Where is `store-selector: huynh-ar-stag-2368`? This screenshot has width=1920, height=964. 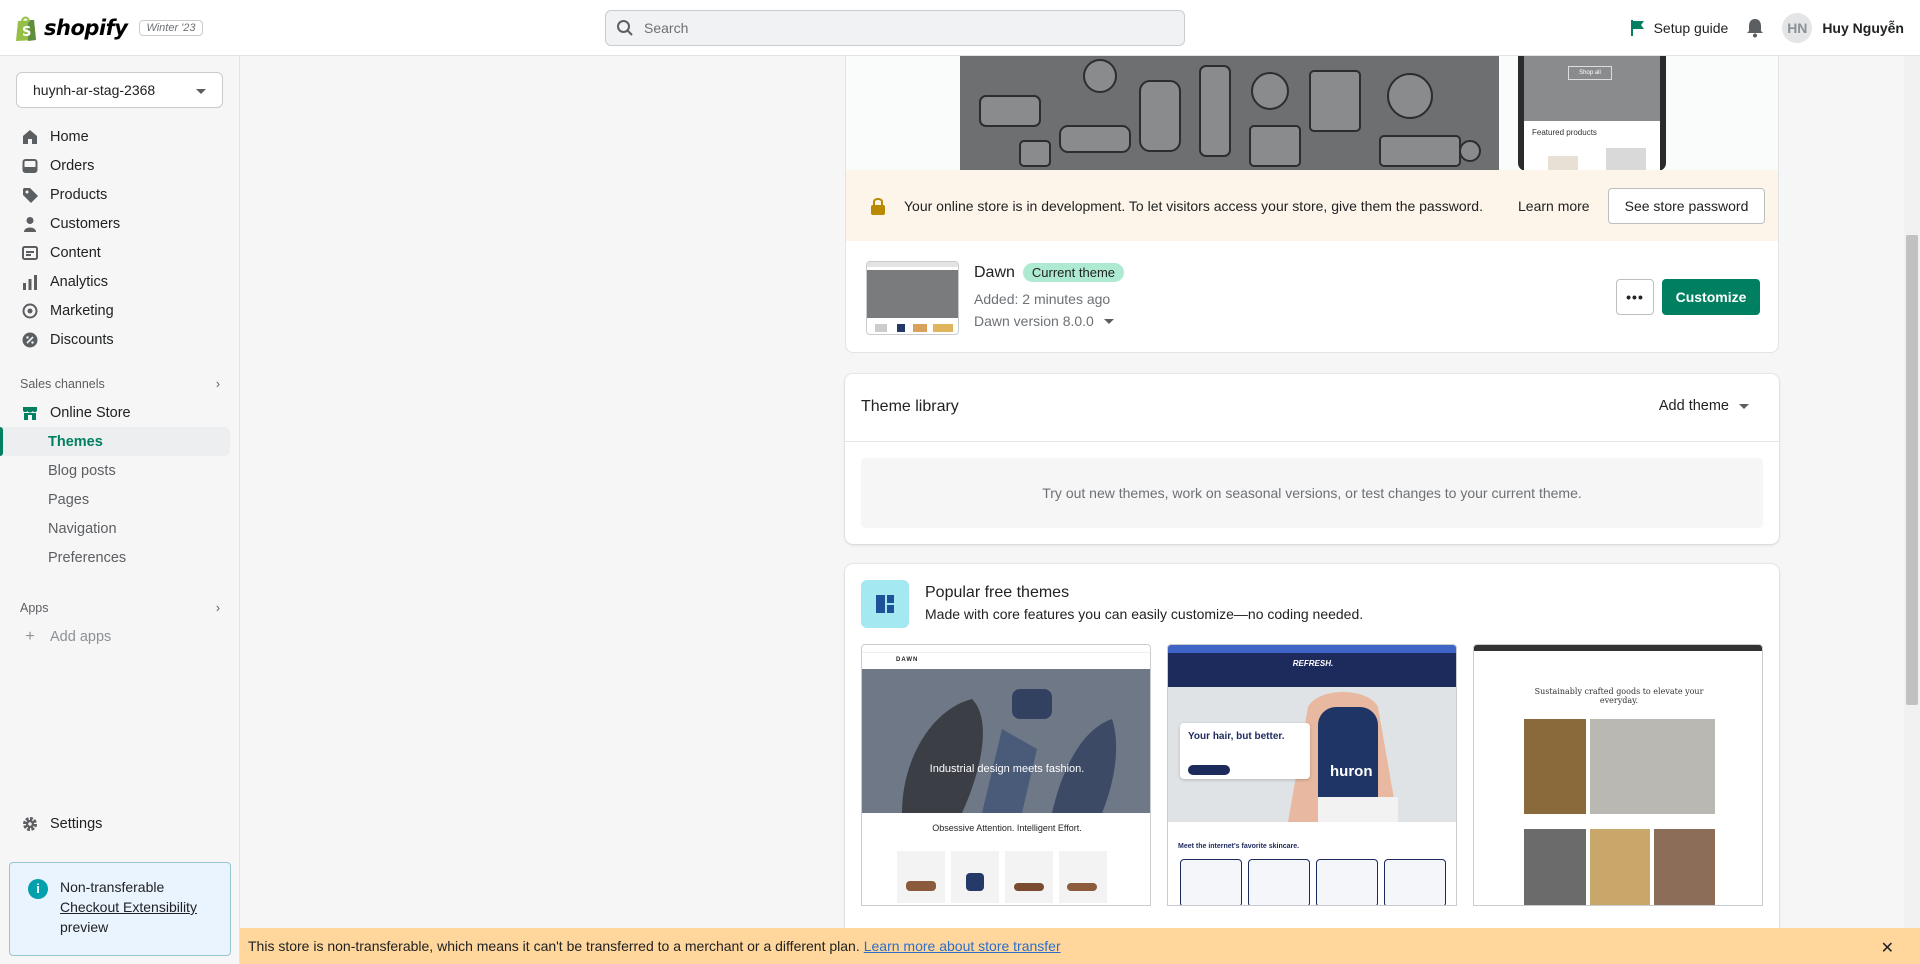 store-selector: huynh-ar-stag-2368 is located at coordinates (119, 90).